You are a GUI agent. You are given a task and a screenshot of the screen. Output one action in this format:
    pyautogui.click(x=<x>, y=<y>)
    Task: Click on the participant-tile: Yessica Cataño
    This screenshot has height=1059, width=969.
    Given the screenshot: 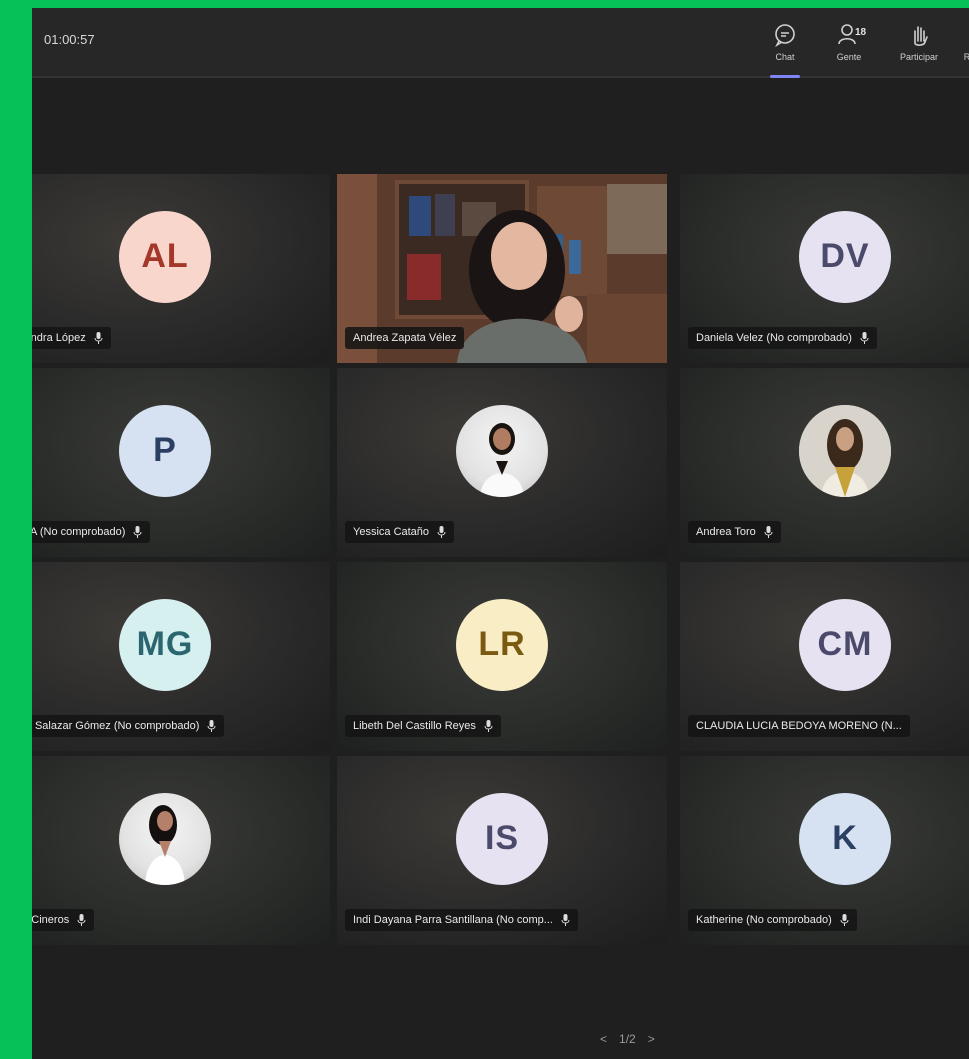 What is the action you would take?
    pyautogui.click(x=502, y=462)
    